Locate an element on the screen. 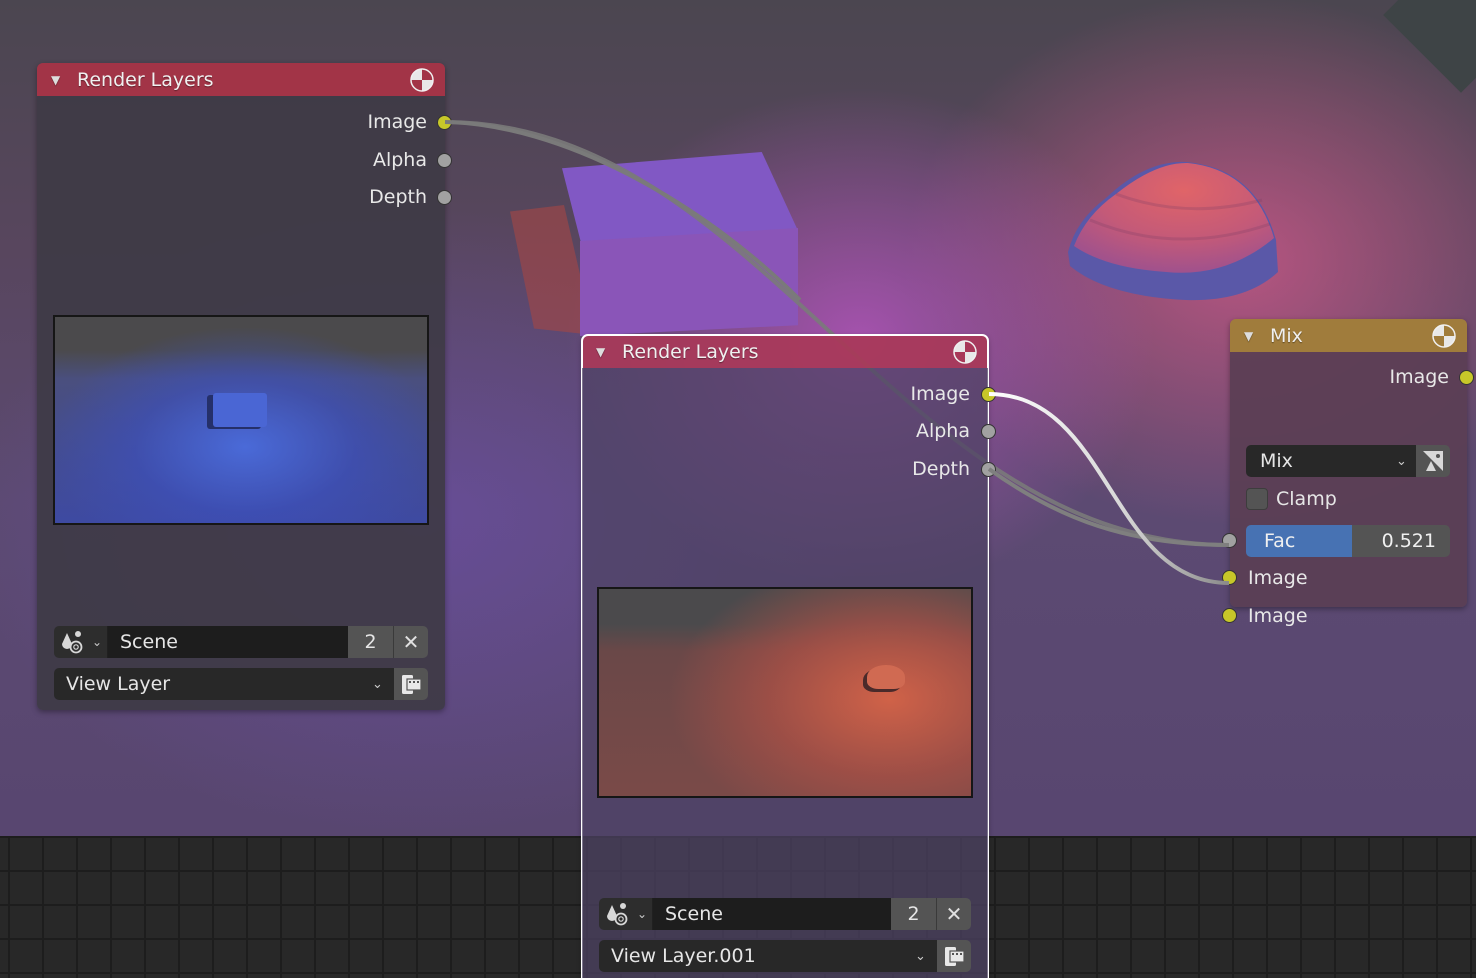 This screenshot has width=1476, height=978. view-layer-value: View Layer is located at coordinates (118, 684).